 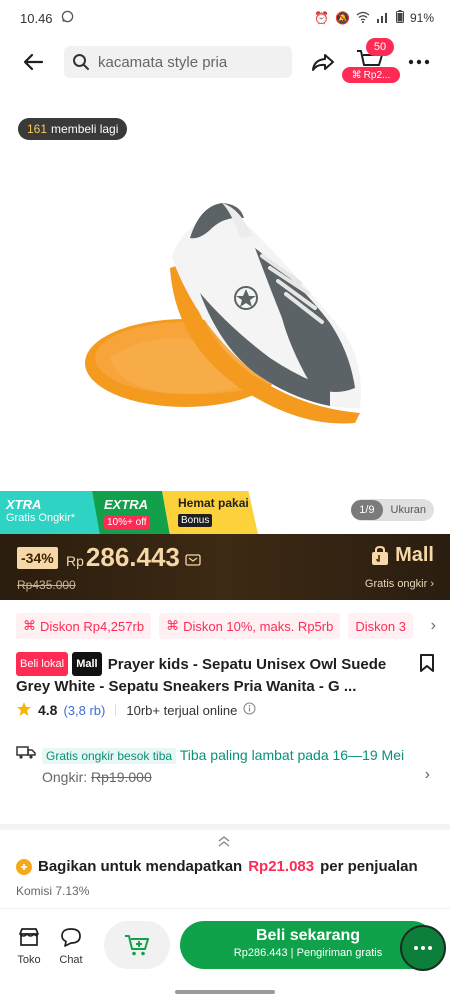 What do you see at coordinates (356, 75) in the screenshot?
I see `coupon-icon: ⌘` at bounding box center [356, 75].